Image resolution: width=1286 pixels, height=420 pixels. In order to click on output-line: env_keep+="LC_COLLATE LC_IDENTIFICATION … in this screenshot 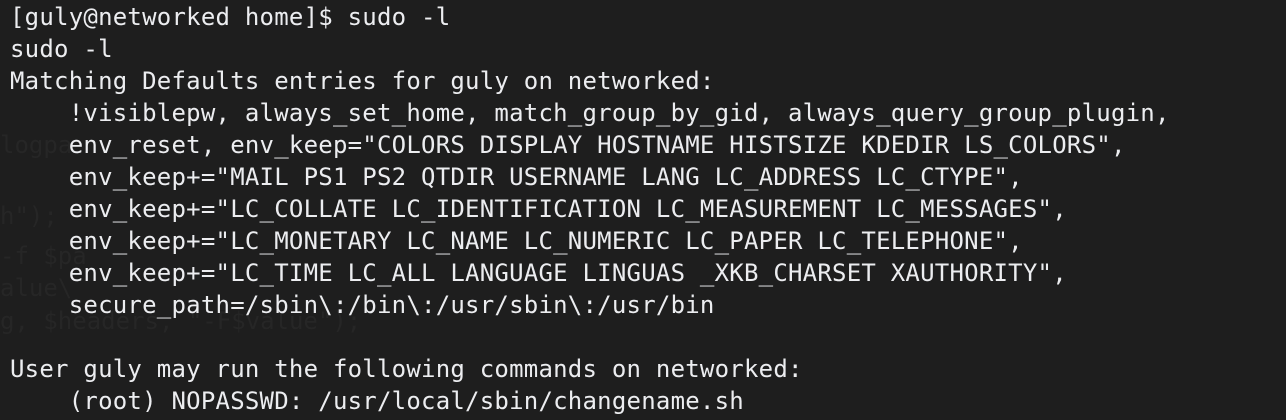, I will do `click(538, 209)`.